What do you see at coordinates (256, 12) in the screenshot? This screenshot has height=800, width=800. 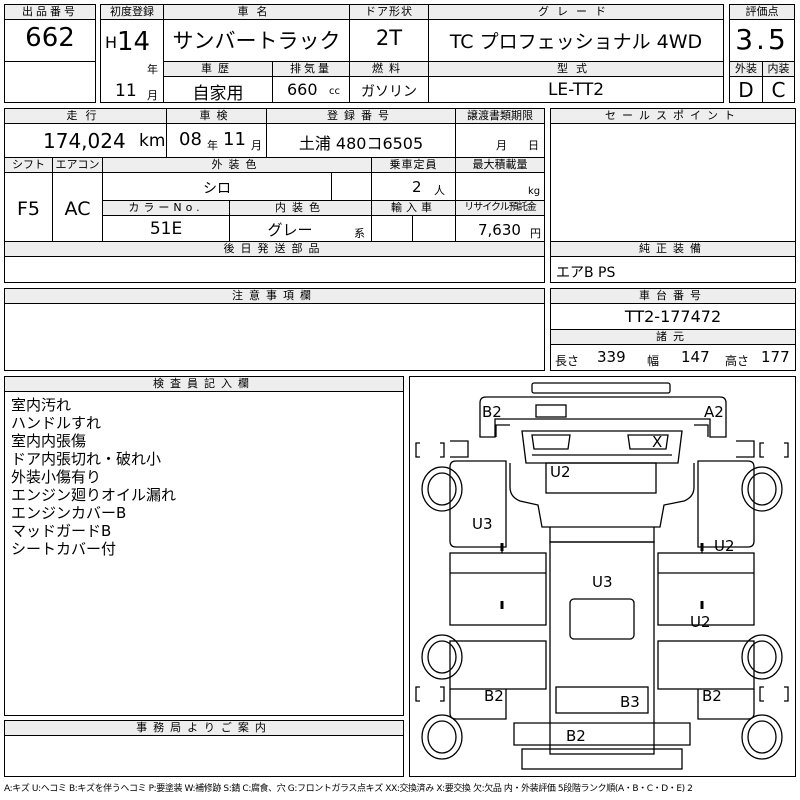 I see `car-name-header: 車名` at bounding box center [256, 12].